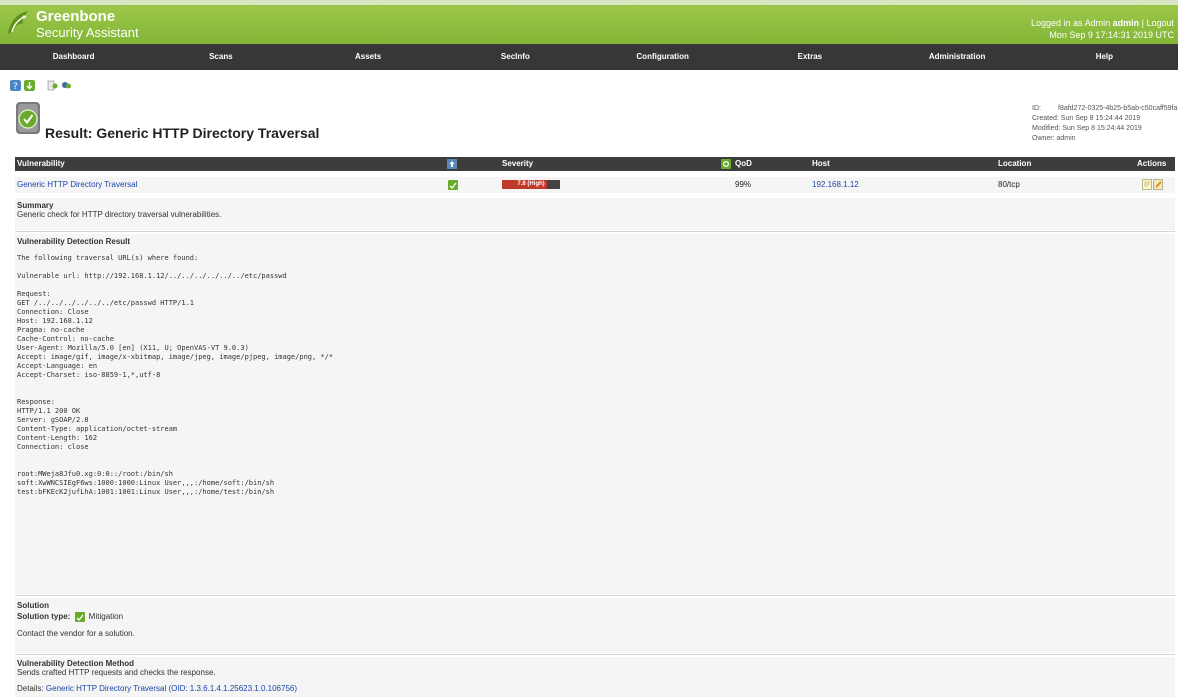  What do you see at coordinates (662, 57) in the screenshot?
I see `nav-configuration: Configuration` at bounding box center [662, 57].